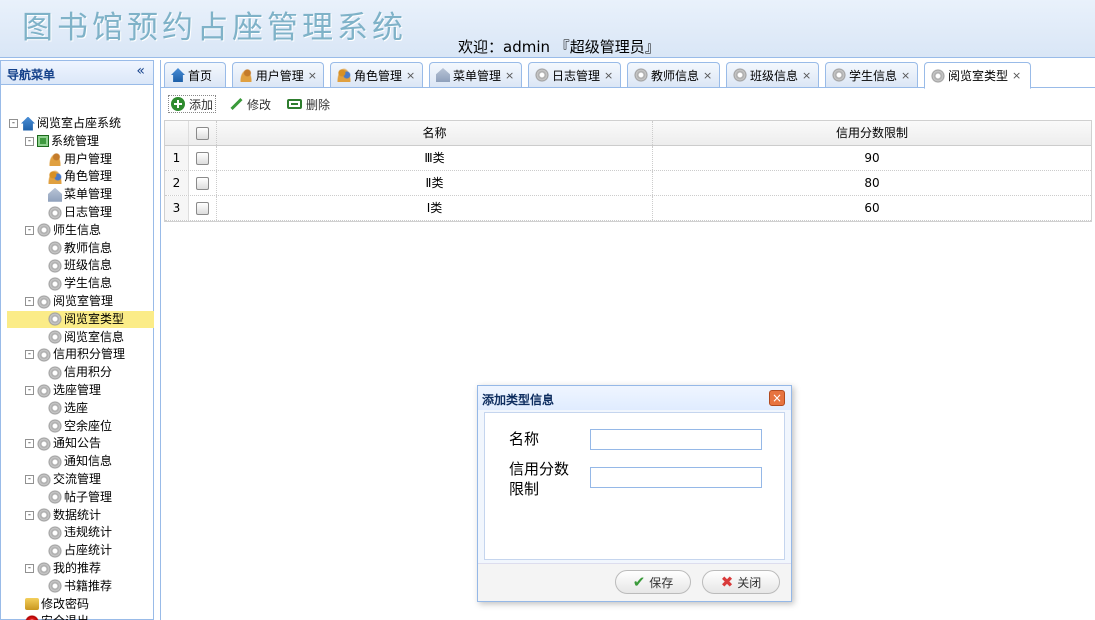  Describe the element at coordinates (75, 354) in the screenshot. I see `nav-tree-item: - 信用积分管理` at that location.